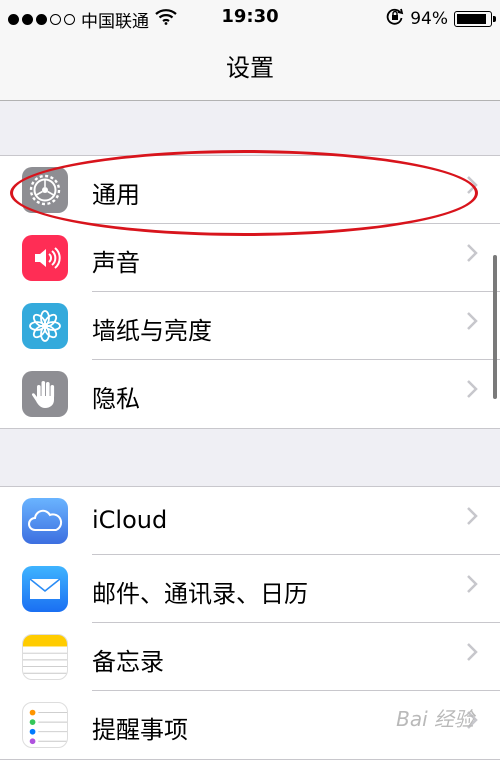  I want to click on settings-row-privacy: 隐私, so click(250, 394).